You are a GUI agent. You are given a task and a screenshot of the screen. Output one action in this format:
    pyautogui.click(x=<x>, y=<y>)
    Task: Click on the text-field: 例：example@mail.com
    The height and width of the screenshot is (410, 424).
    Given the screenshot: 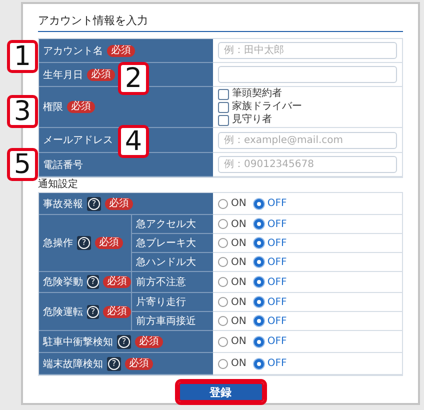 What is the action you would take?
    pyautogui.click(x=307, y=140)
    